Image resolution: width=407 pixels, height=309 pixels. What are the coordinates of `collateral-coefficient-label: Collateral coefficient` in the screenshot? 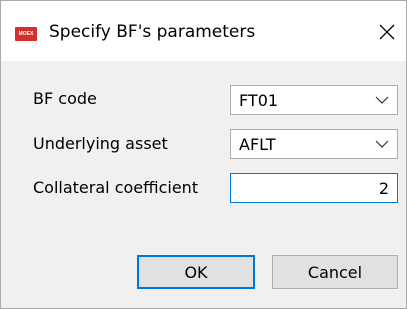 It's located at (116, 187).